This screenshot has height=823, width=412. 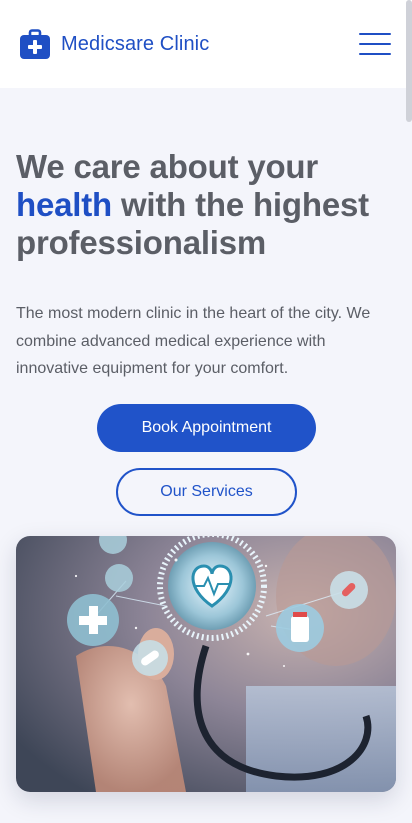 I want to click on hamburger-menu-icon, so click(x=375, y=44).